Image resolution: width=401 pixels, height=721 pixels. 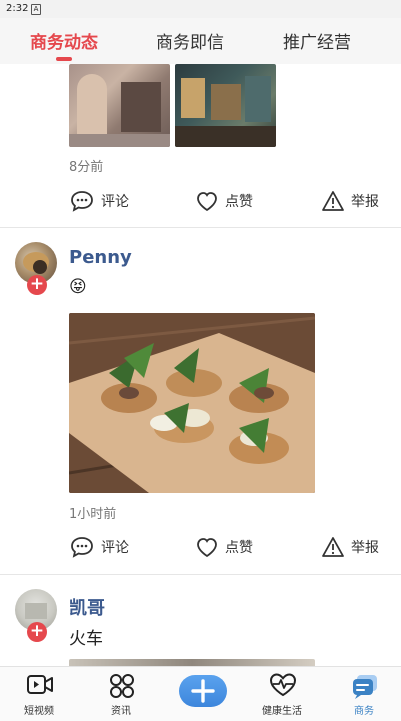 I want to click on tab-business-feed: 商务动态, so click(x=64, y=40).